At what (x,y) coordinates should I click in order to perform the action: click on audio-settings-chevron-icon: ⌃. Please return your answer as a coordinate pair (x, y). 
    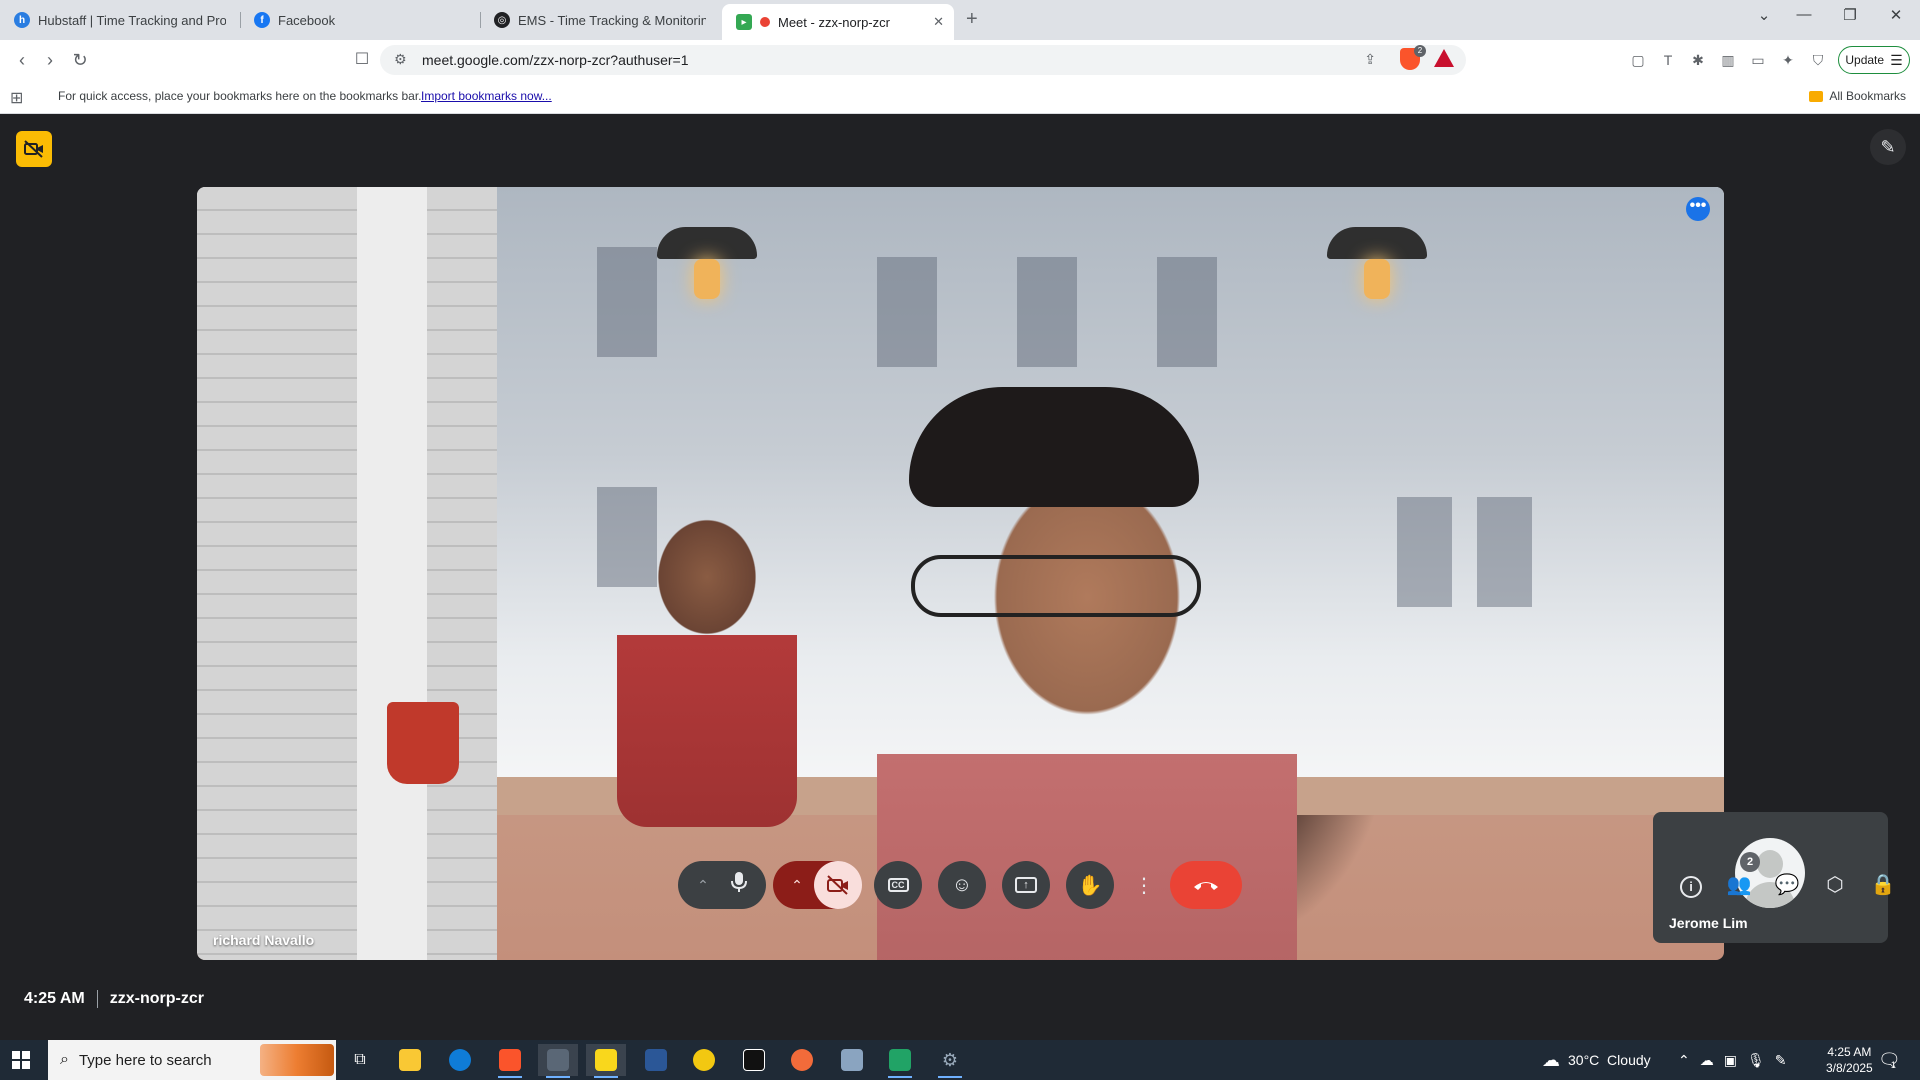
    Looking at the image, I should click on (703, 885).